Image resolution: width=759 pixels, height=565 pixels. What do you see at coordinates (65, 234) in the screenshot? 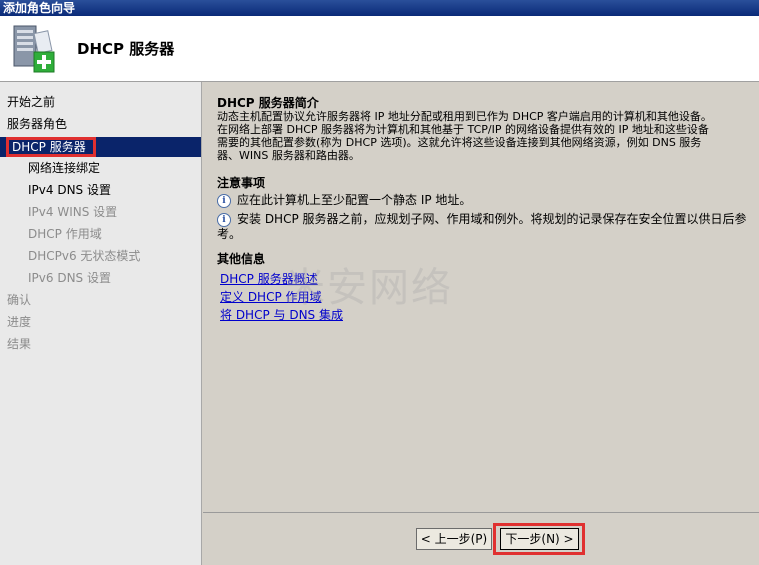
I see `sidebar-item-dhcp-scopes: DHCP 作用域` at bounding box center [65, 234].